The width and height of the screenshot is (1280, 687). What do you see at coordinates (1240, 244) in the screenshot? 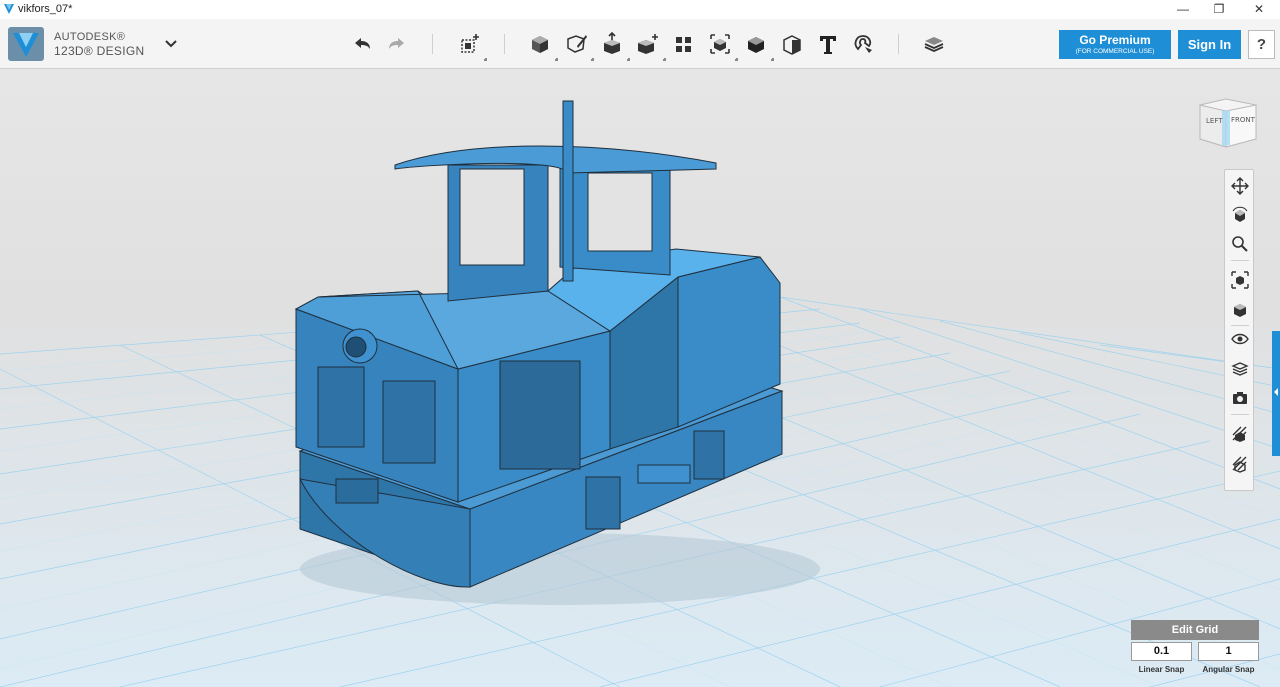
I see `zoom-icon` at bounding box center [1240, 244].